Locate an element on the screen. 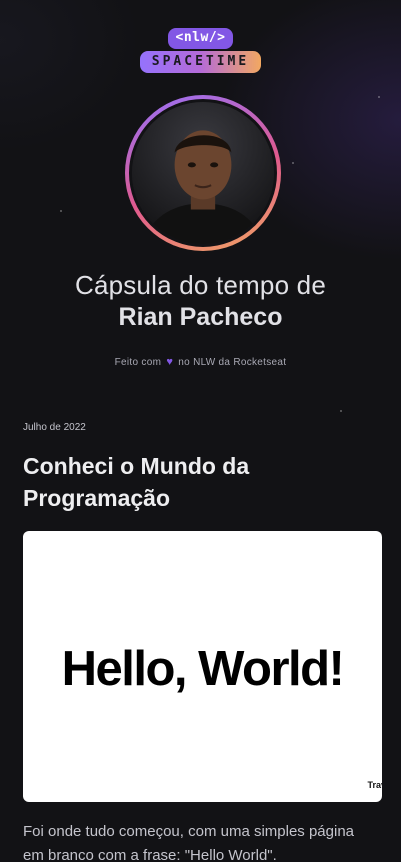 The image size is (401, 862). memory-image-watermark: Trav is located at coordinates (374, 785).